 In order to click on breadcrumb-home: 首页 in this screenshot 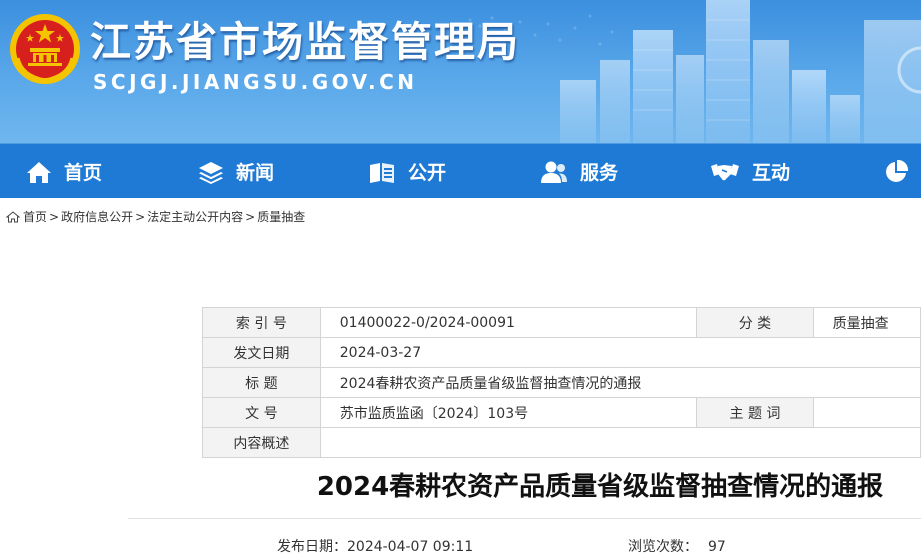, I will do `click(26, 216)`.